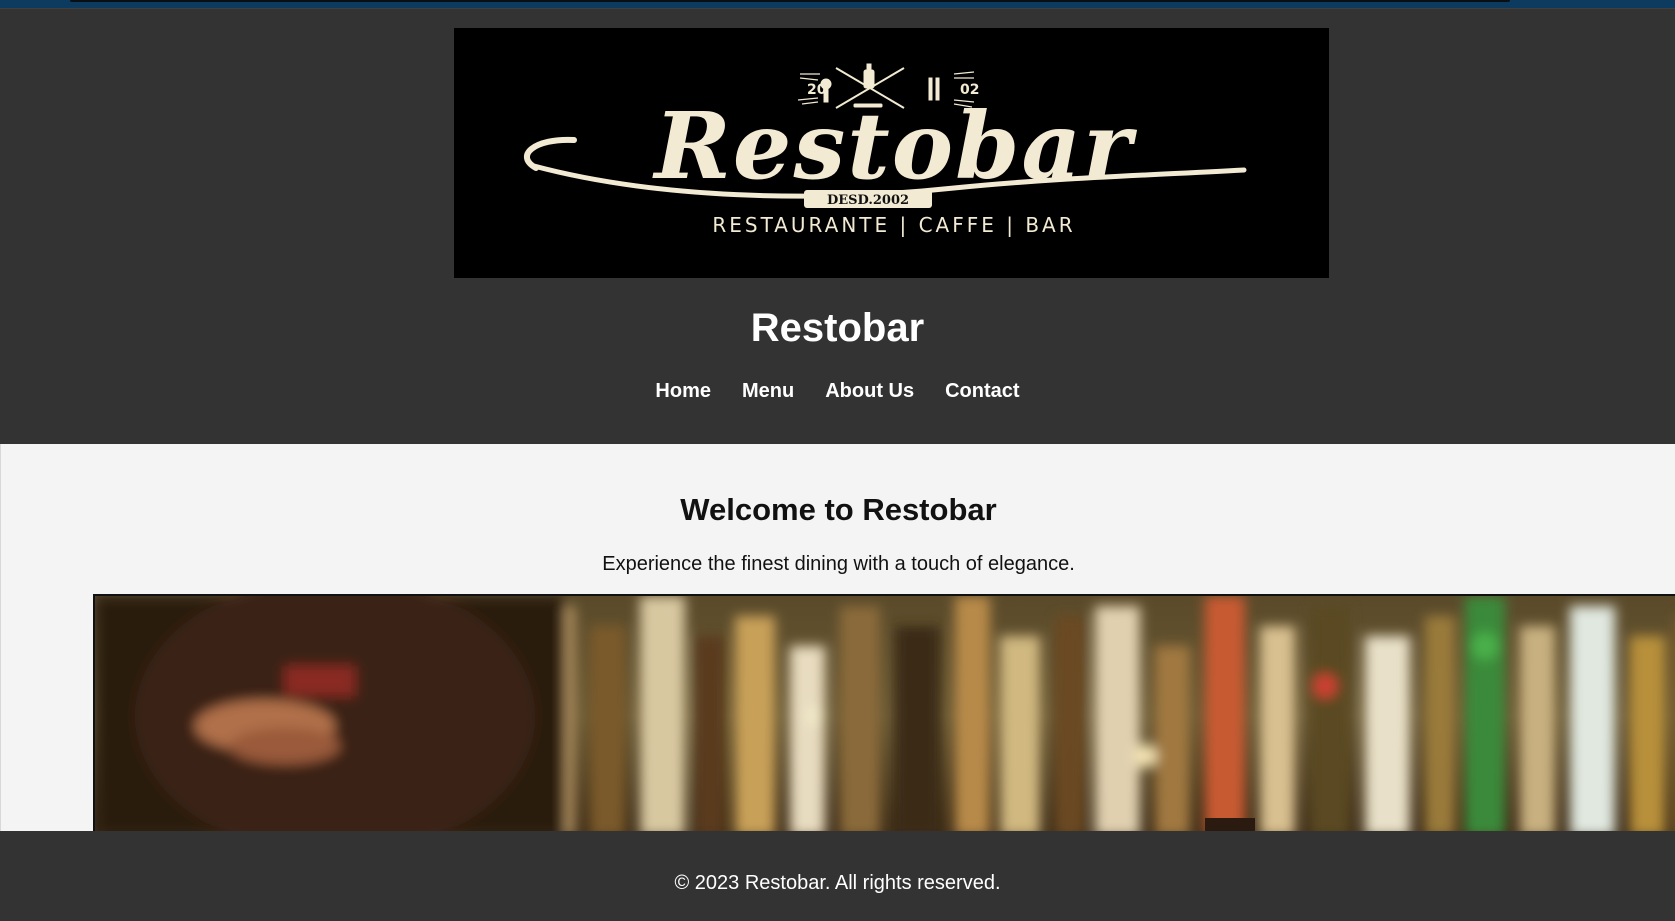 This screenshot has height=921, width=1675. What do you see at coordinates (837, 328) in the screenshot?
I see `site-title: Restobar` at bounding box center [837, 328].